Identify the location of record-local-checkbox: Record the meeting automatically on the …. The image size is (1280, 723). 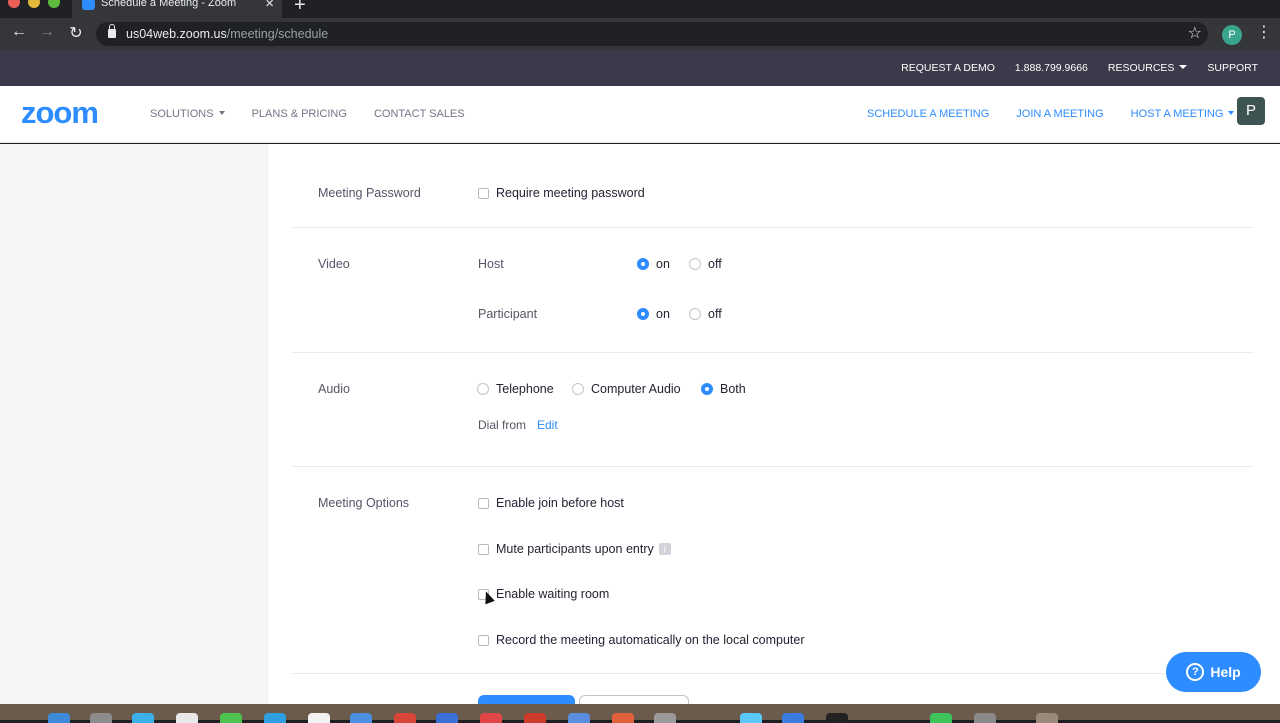
(641, 640).